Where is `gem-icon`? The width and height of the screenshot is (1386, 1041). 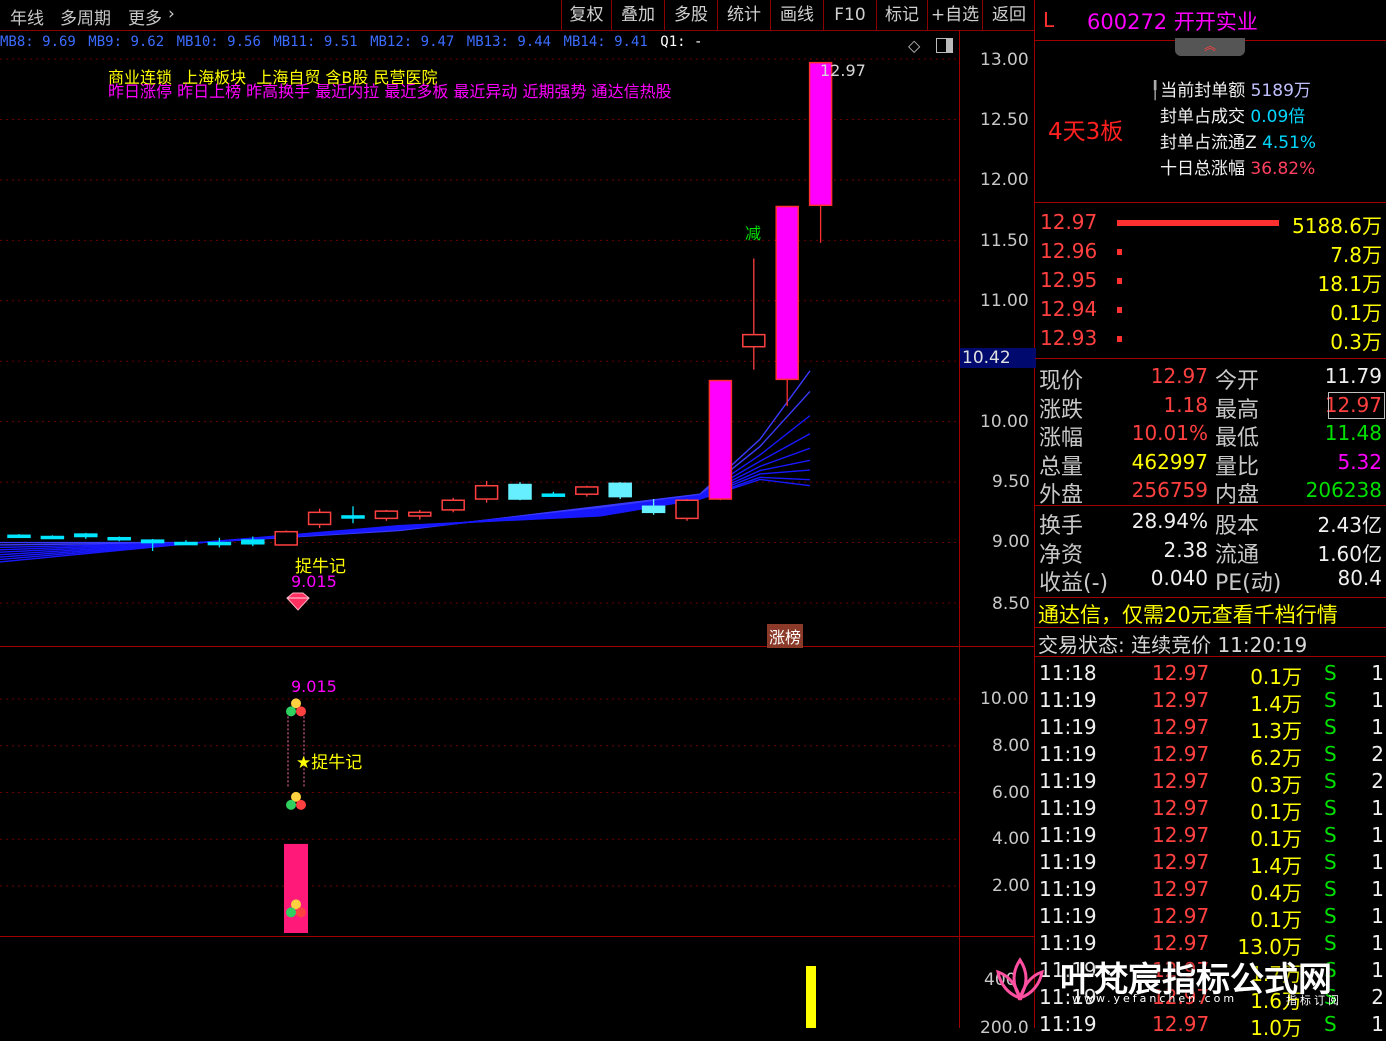
gem-icon is located at coordinates (298, 601).